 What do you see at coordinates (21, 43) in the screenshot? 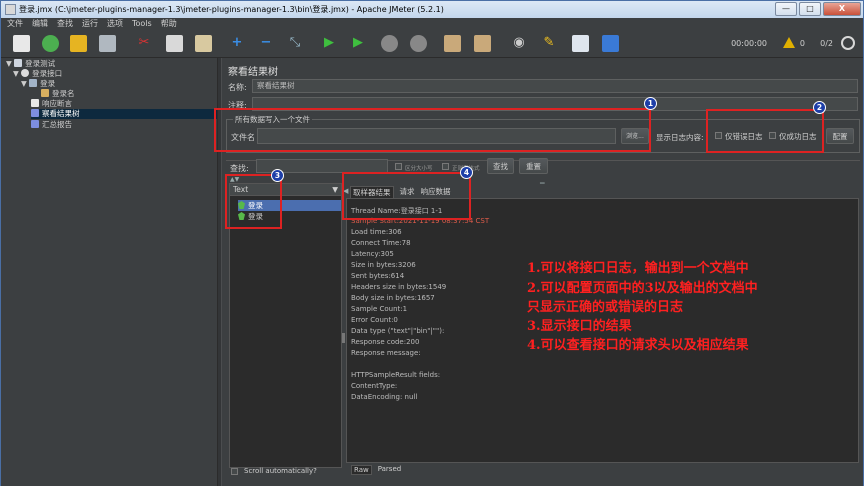
I see `new-icon` at bounding box center [21, 43].